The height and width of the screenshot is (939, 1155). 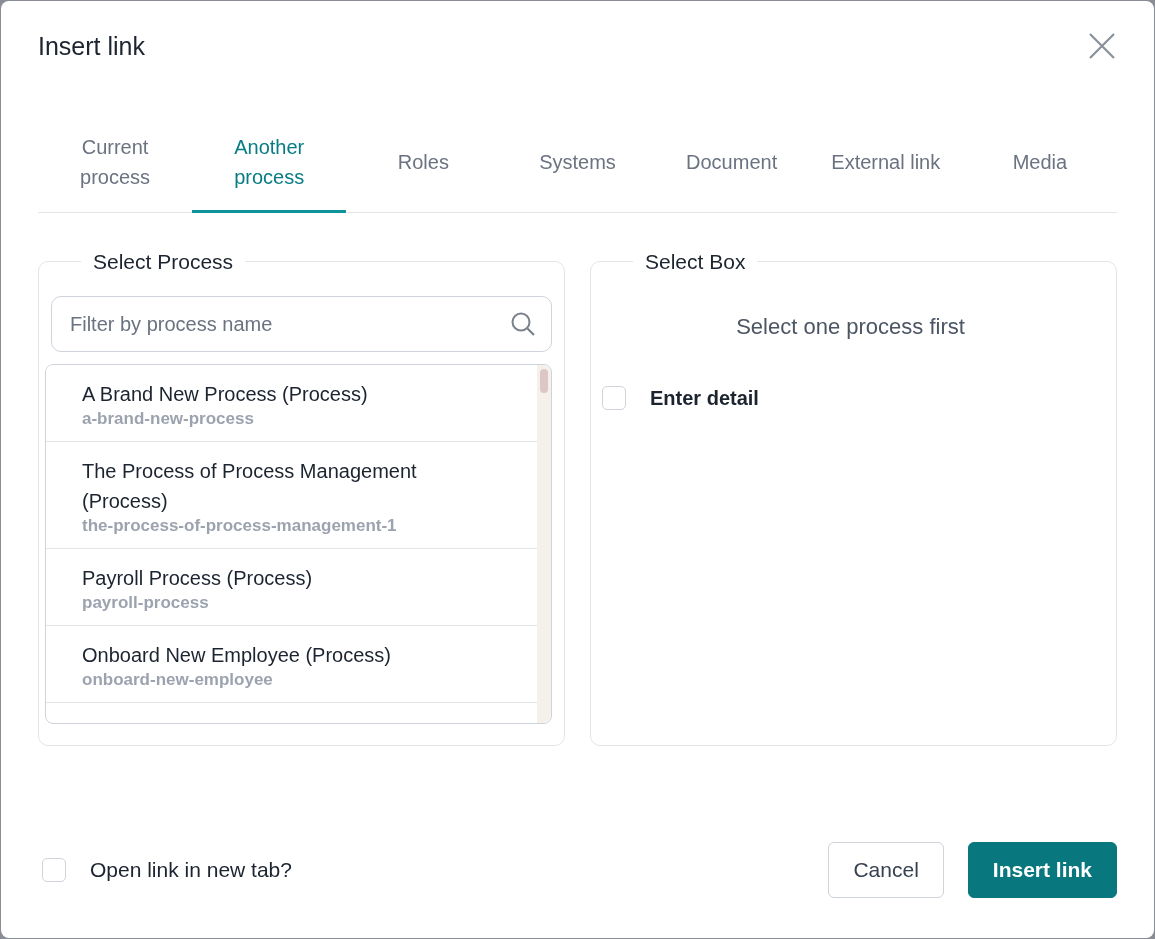 What do you see at coordinates (191, 870) in the screenshot?
I see `checkbox-label: Open link in new tab?` at bounding box center [191, 870].